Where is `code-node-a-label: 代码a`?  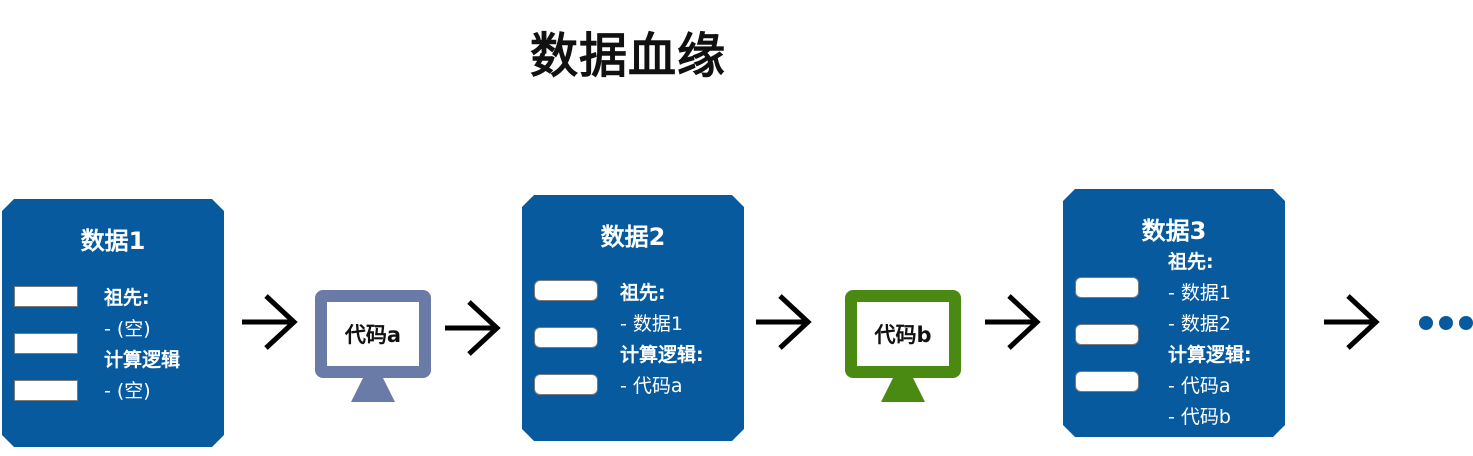 code-node-a-label: 代码a is located at coordinates (373, 334).